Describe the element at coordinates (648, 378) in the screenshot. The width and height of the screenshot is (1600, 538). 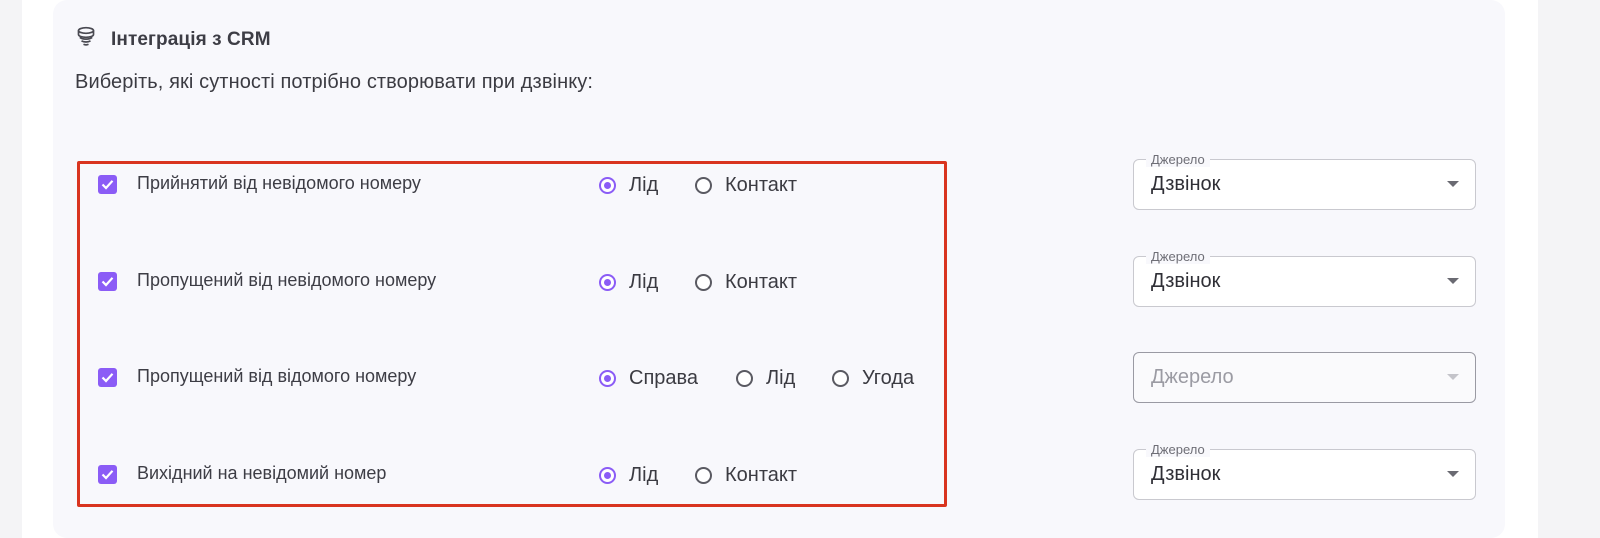
I see `radio-case: Справа` at that location.